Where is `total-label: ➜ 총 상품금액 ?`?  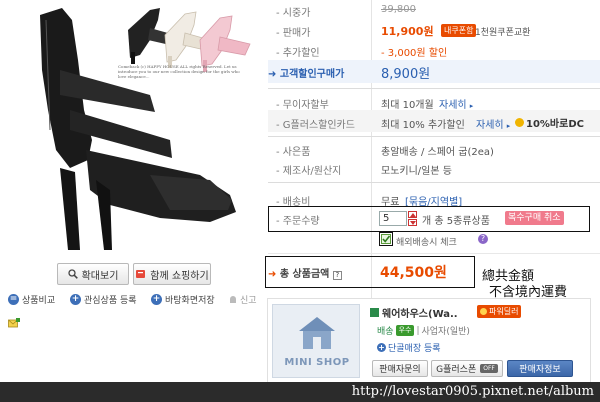 total-label: ➜ 총 상품금액 ? is located at coordinates (305, 272).